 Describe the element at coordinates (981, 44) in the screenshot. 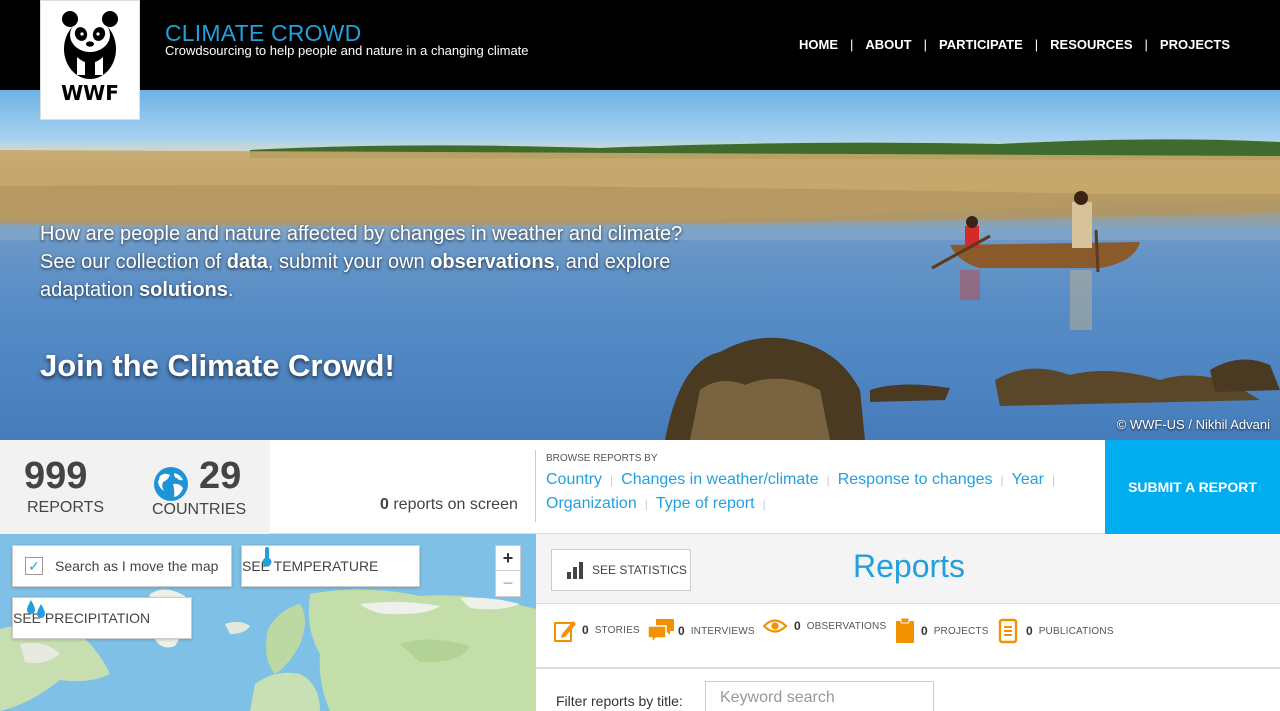

I see `nav-participate: PARTICIPATE` at that location.